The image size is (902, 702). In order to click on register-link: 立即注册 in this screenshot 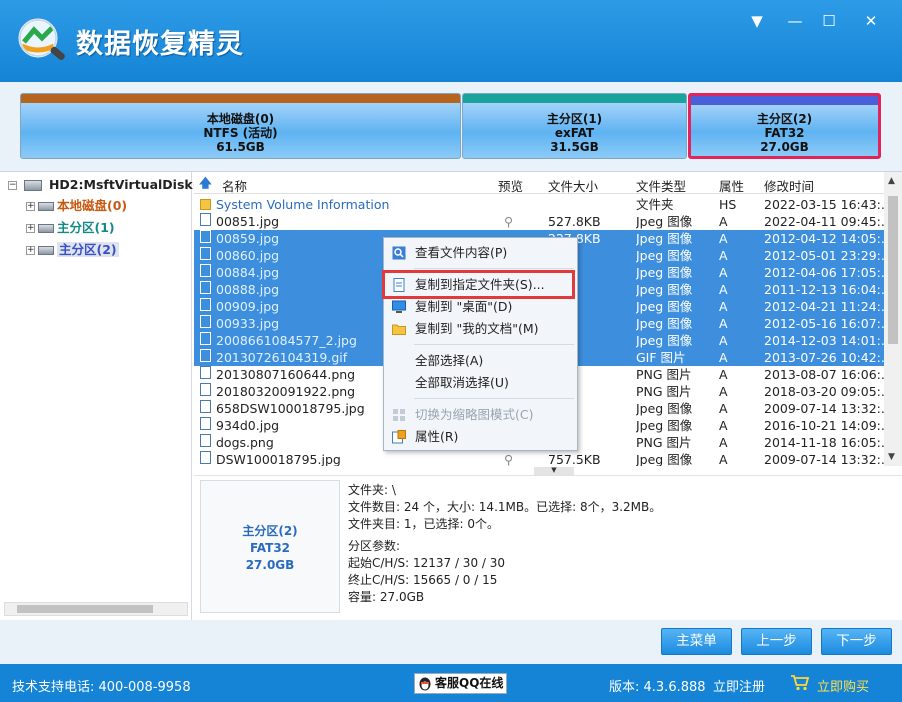, I will do `click(739, 685)`.